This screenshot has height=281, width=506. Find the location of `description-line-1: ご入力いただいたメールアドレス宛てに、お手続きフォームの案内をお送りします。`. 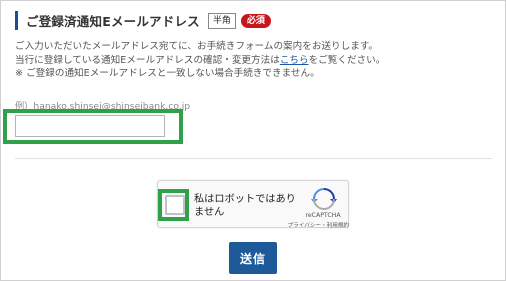

description-line-1: ご入力いただいたメールアドレス宛てに、お手続きフォームの案内をお送りします。 is located at coordinates (197, 46).